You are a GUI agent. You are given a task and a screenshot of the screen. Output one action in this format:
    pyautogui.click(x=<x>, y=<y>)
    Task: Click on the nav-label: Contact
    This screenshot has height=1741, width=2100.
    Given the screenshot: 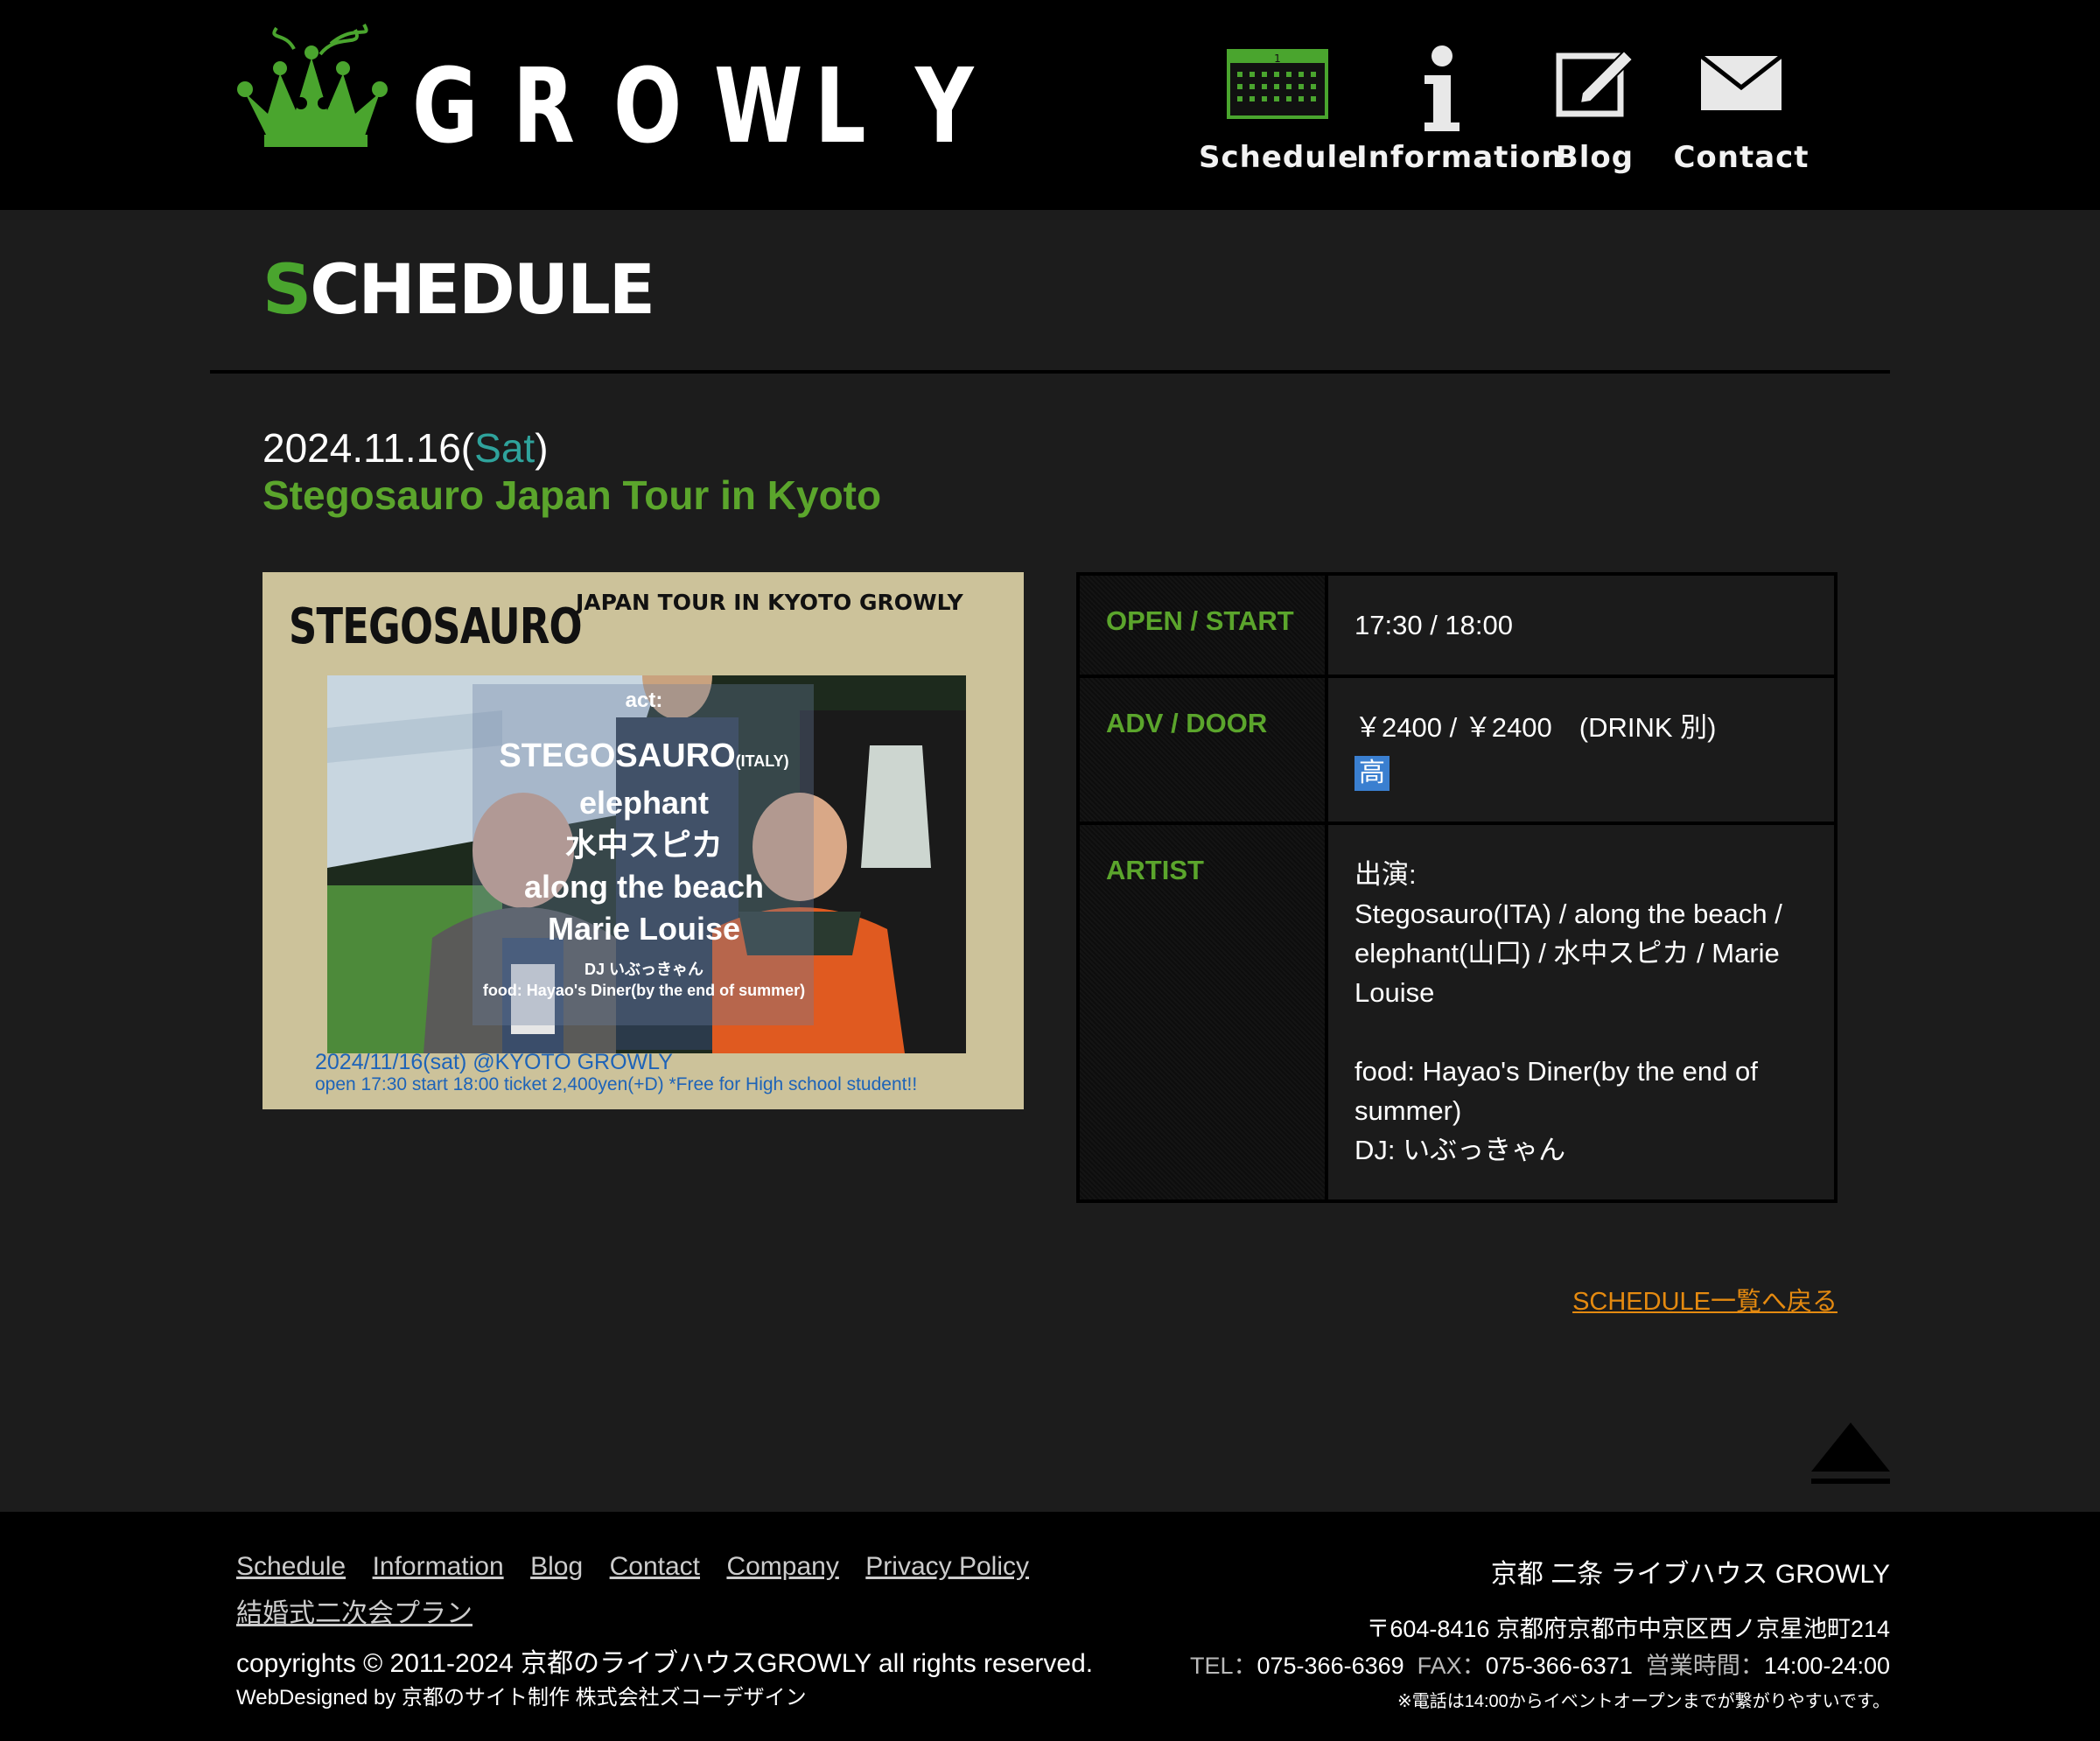 What is the action you would take?
    pyautogui.click(x=1741, y=157)
    